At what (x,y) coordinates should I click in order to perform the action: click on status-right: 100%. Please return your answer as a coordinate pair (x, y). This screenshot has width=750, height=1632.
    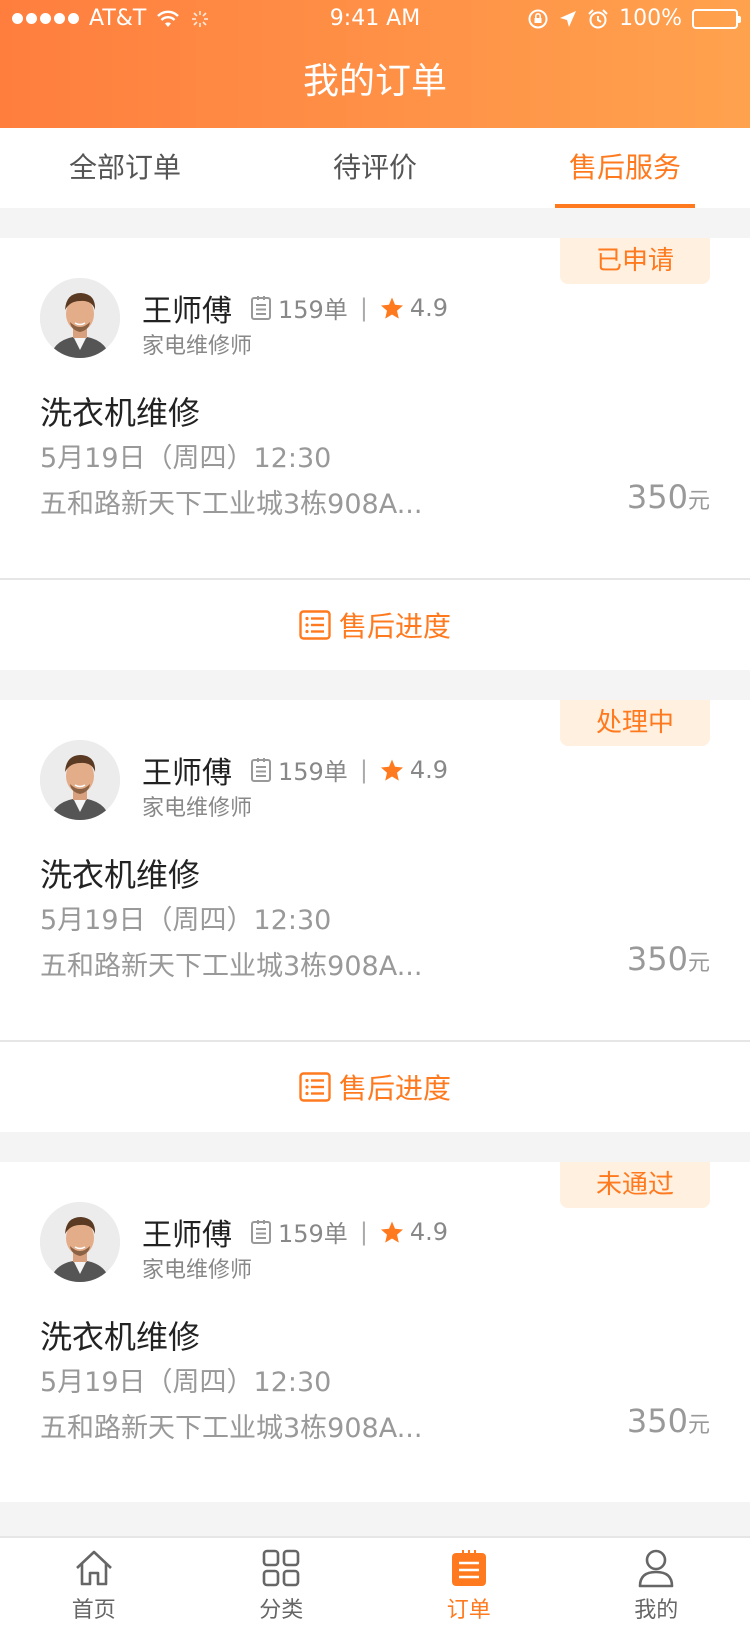
    Looking at the image, I should click on (634, 18).